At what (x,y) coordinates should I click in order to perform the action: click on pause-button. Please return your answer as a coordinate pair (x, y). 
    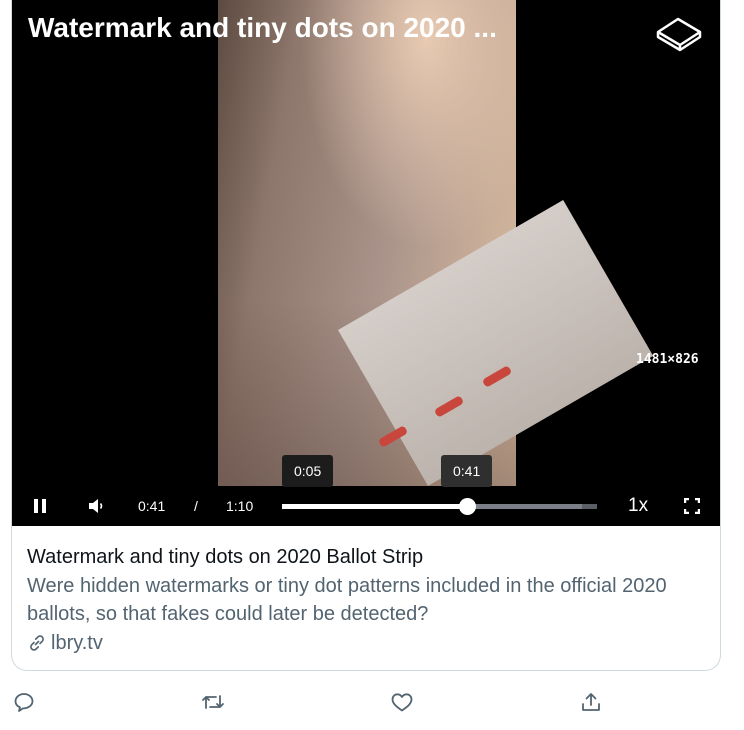
    Looking at the image, I should click on (40, 506).